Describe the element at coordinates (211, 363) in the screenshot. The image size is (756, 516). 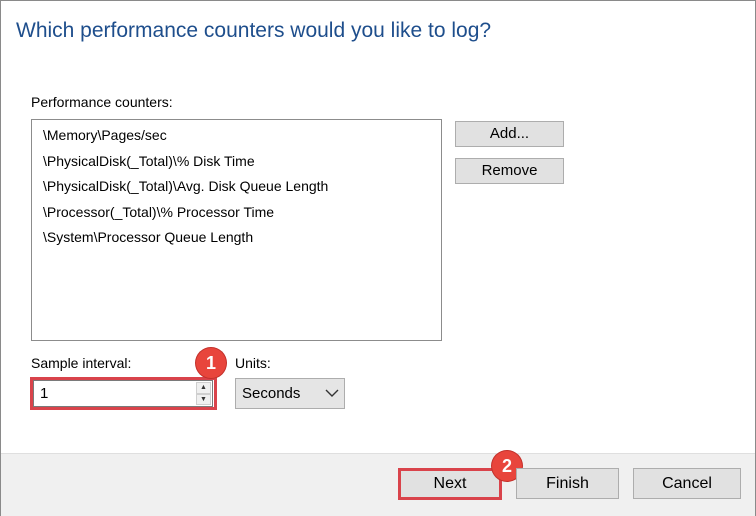
I see `callout-badge-1: 1` at that location.